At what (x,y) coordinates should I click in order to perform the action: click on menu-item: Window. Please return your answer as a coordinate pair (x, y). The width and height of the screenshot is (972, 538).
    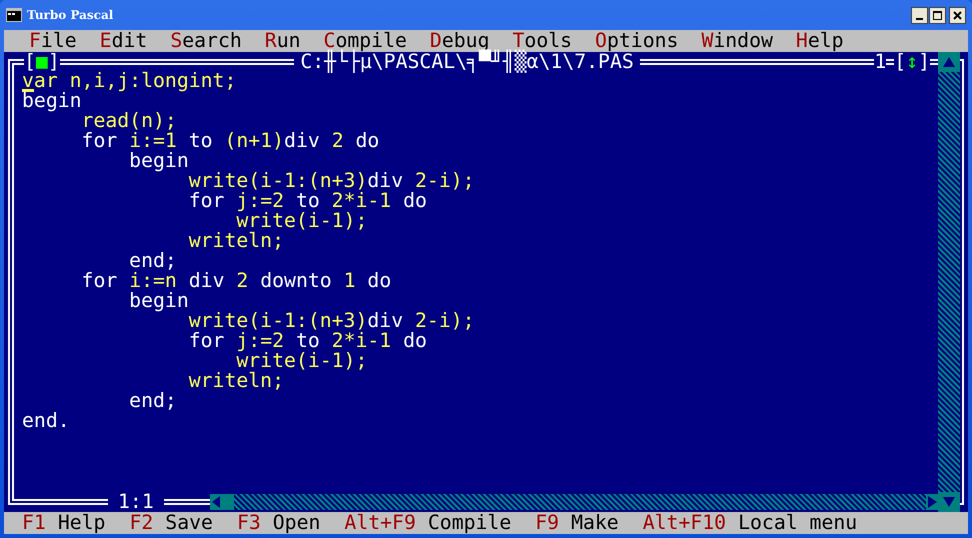
    Looking at the image, I should click on (737, 41).